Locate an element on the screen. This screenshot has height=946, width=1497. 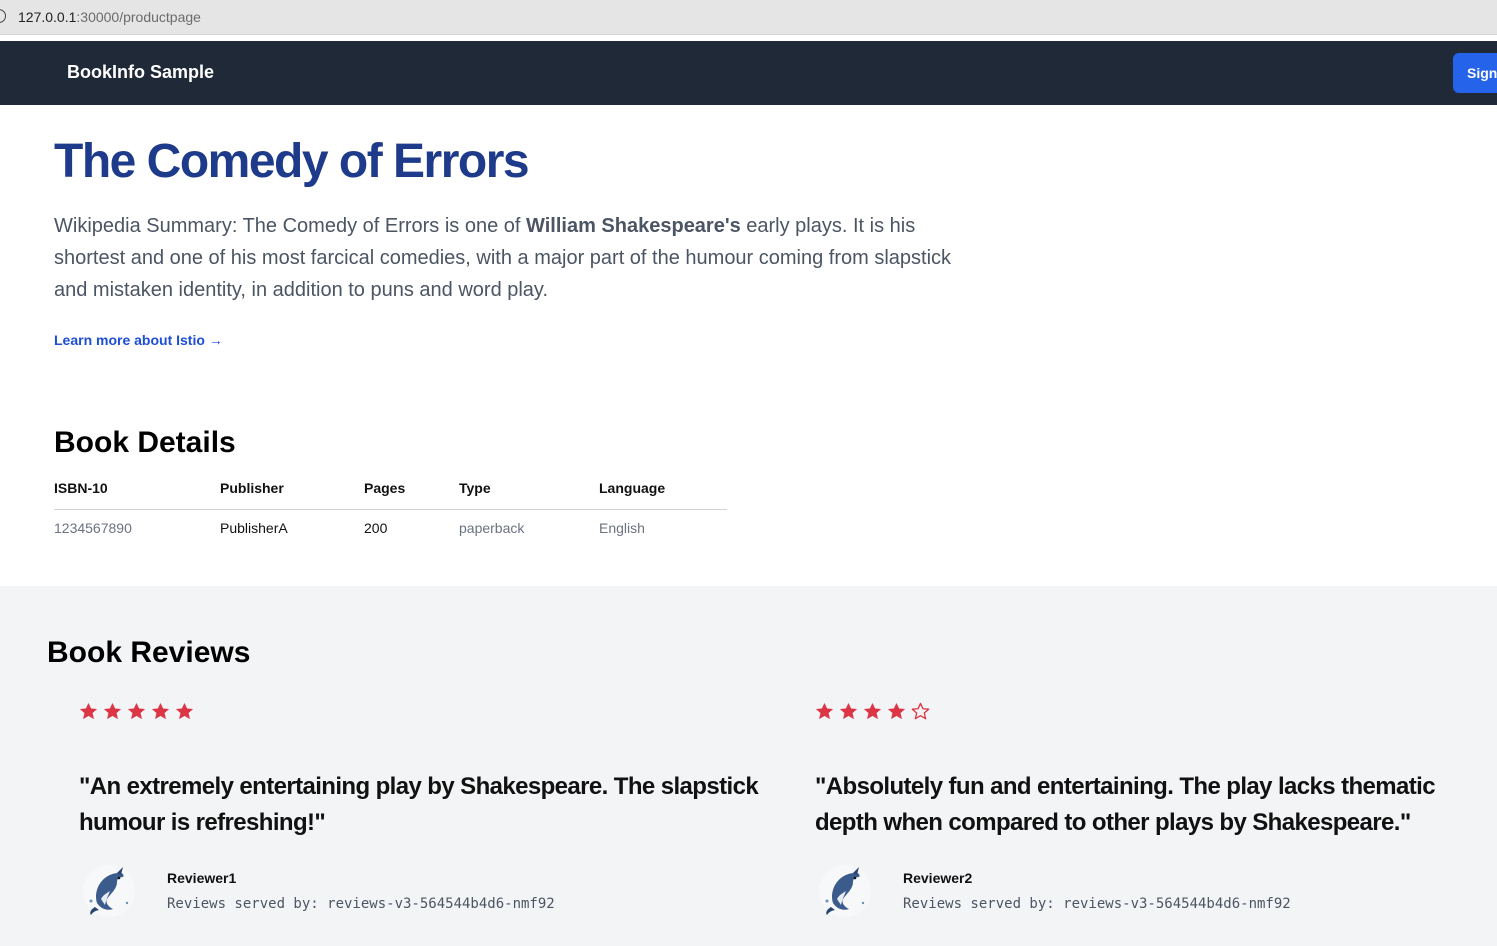
page-title: The Comedy of Errors is located at coordinates (292, 161).